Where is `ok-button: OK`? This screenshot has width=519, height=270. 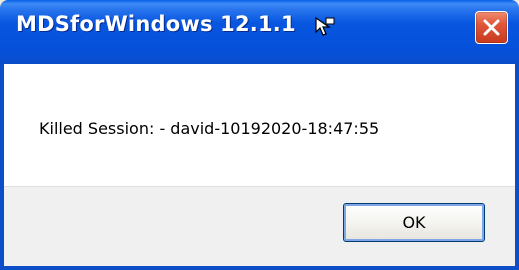
ok-button: OK is located at coordinates (414, 222).